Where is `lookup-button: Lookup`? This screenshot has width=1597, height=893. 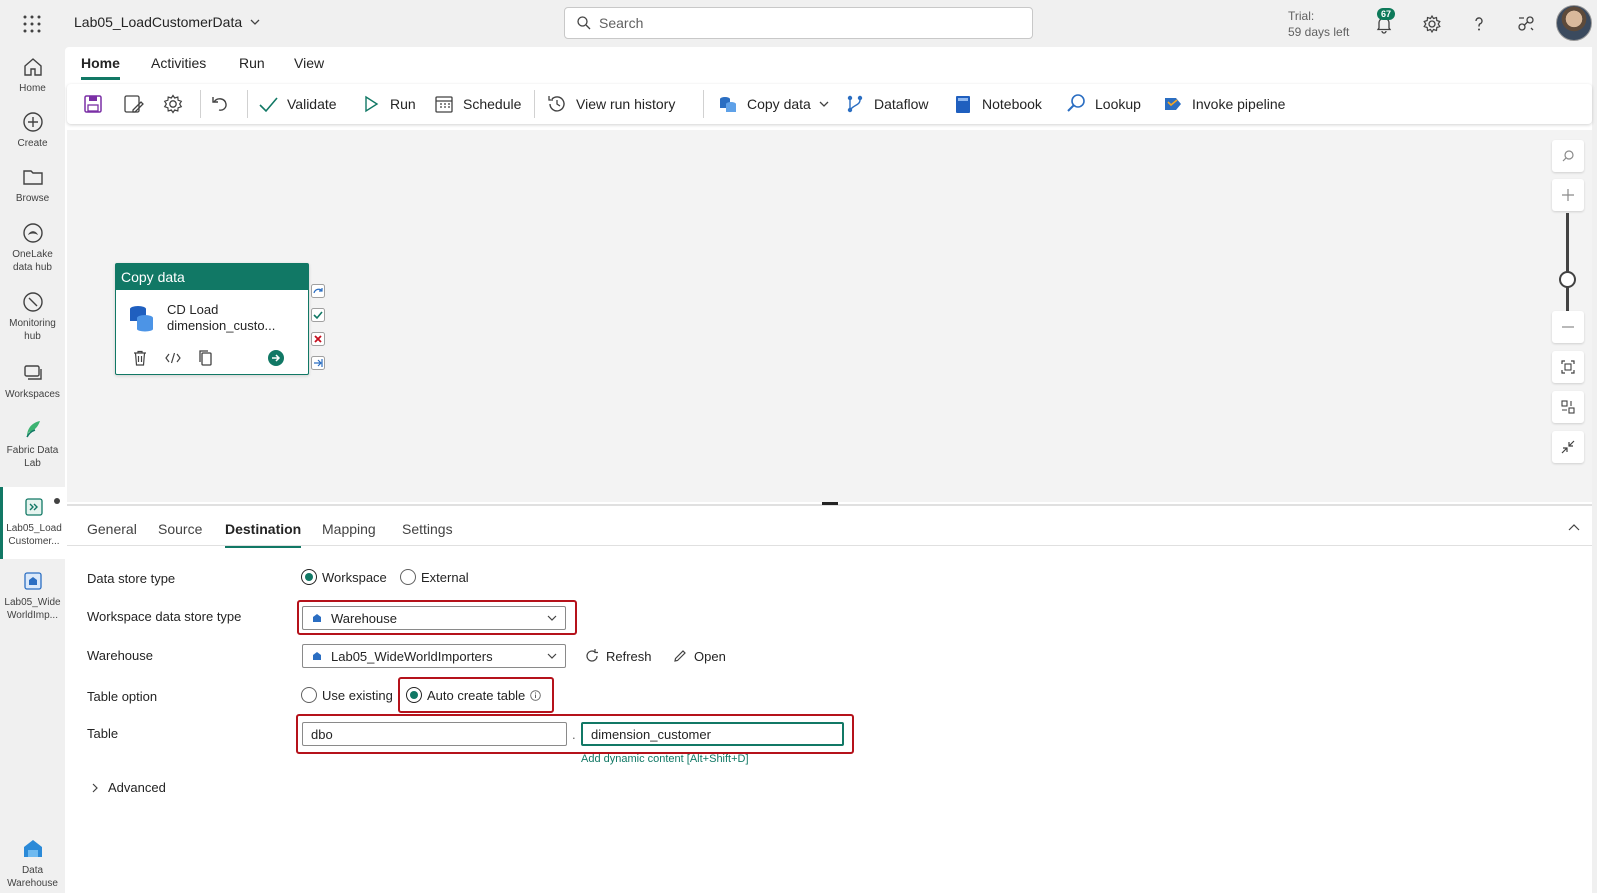 lookup-button: Lookup is located at coordinates (1103, 104).